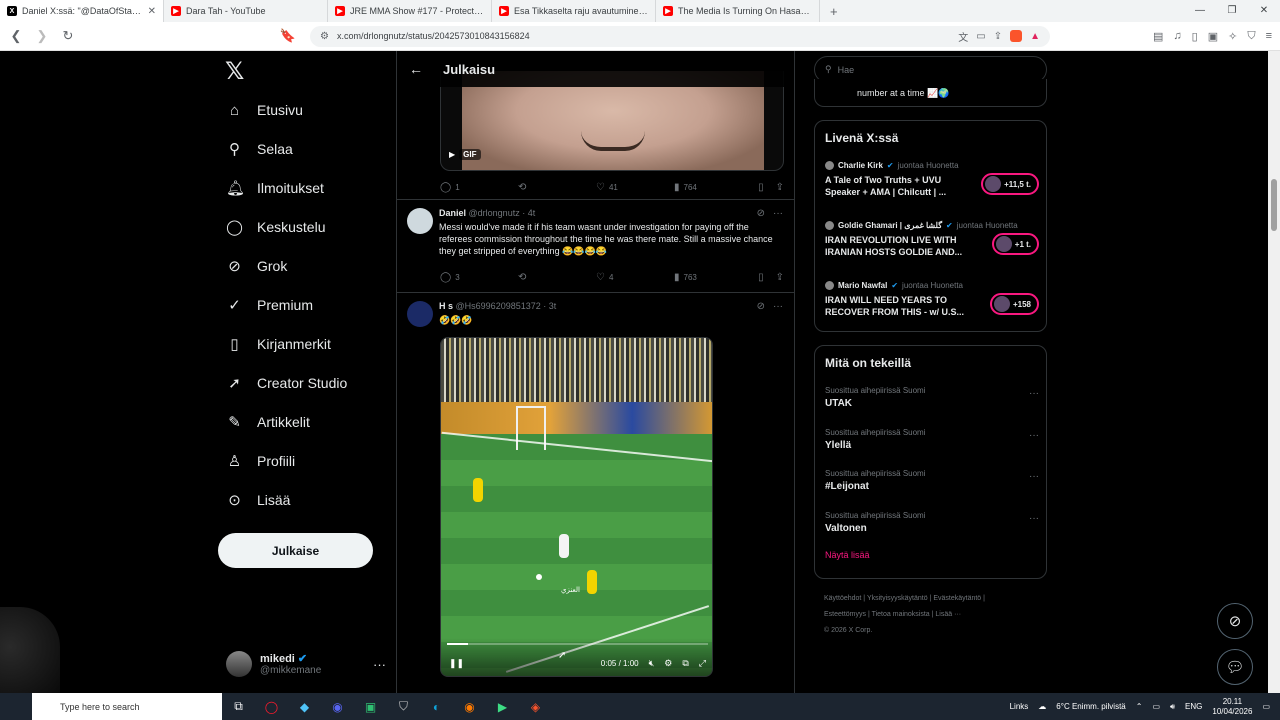 This screenshot has width=1280, height=720. I want to click on firefox-icon: ◉, so click(469, 707).